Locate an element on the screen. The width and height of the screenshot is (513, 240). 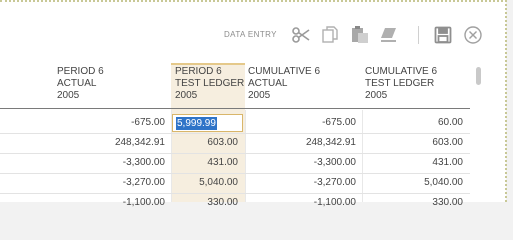
cell-period6-actual: -3,300.00 is located at coordinates (144, 163).